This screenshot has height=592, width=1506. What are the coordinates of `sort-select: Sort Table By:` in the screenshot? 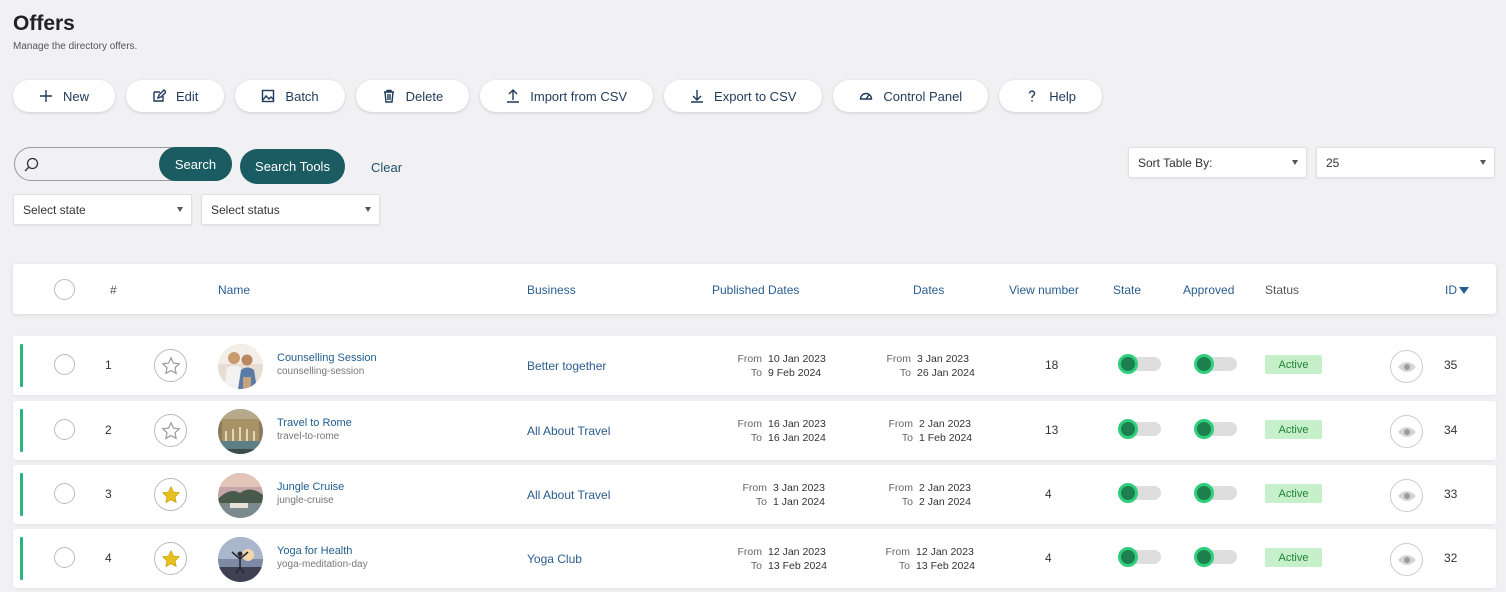 It's located at (1217, 162).